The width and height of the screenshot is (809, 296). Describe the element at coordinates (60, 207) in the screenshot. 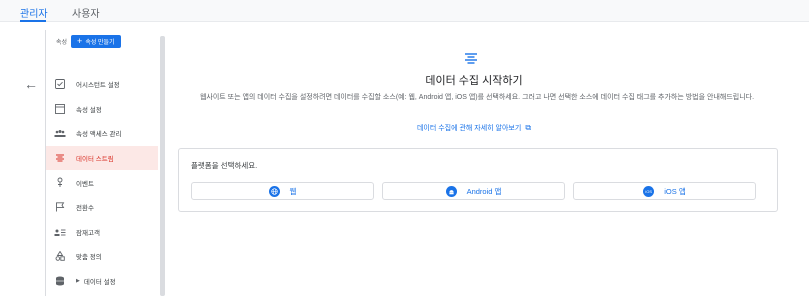

I see `flag-icon` at that location.